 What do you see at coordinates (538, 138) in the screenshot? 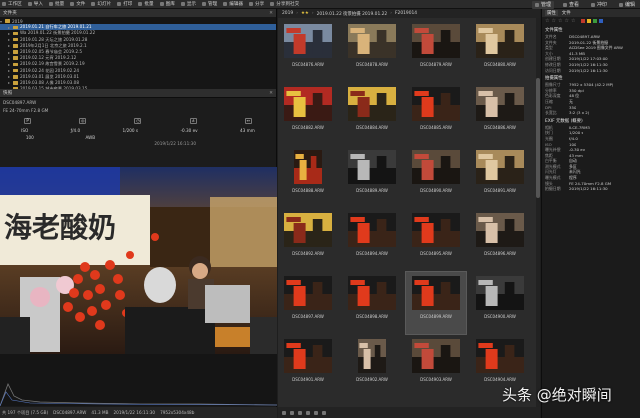
I see `scrollbar-thumb` at bounding box center [538, 138].